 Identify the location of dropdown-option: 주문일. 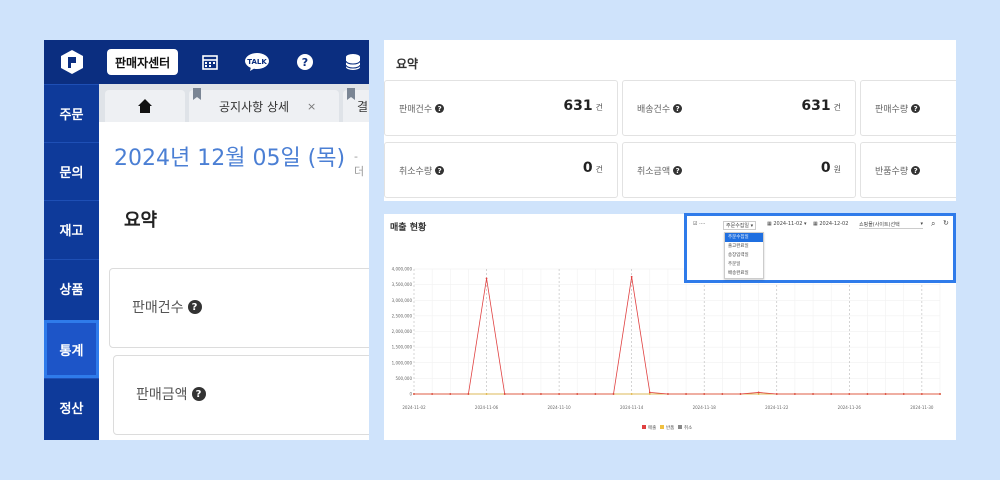
(744, 264).